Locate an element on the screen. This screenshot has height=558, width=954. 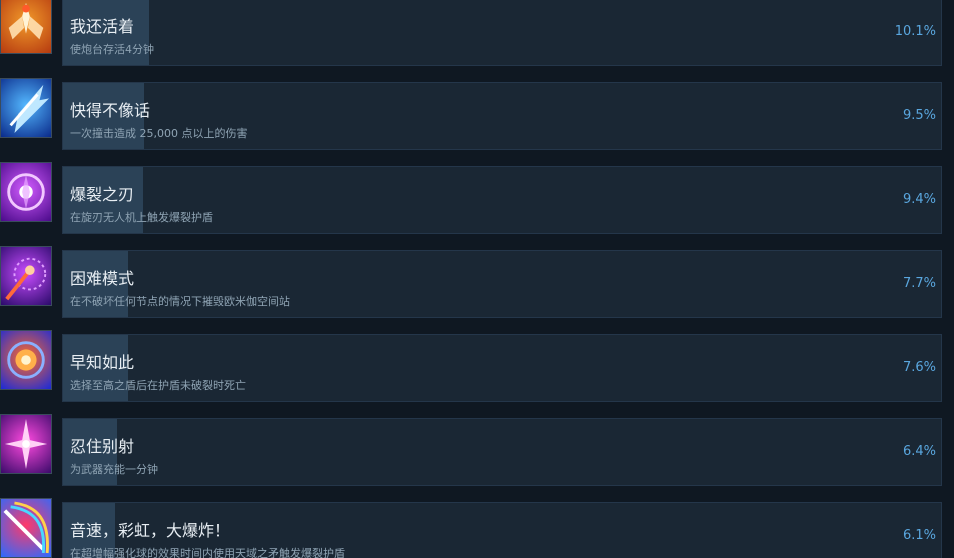
unlock-percent: 9.5% is located at coordinates (919, 115).